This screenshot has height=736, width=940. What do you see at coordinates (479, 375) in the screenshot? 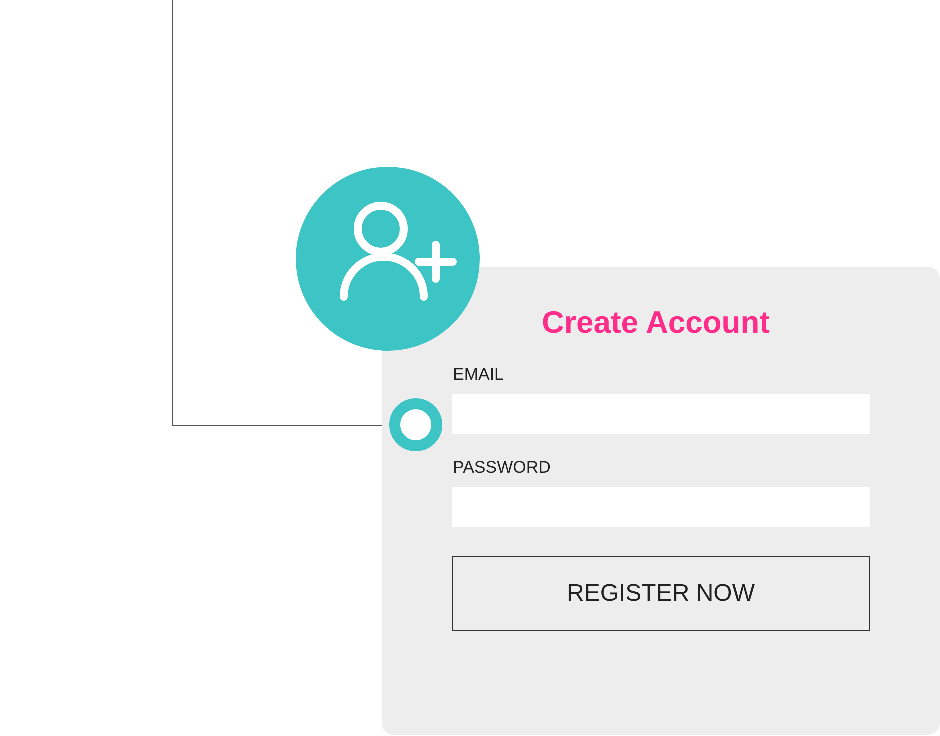
I see `field-label: EMAIL` at bounding box center [479, 375].